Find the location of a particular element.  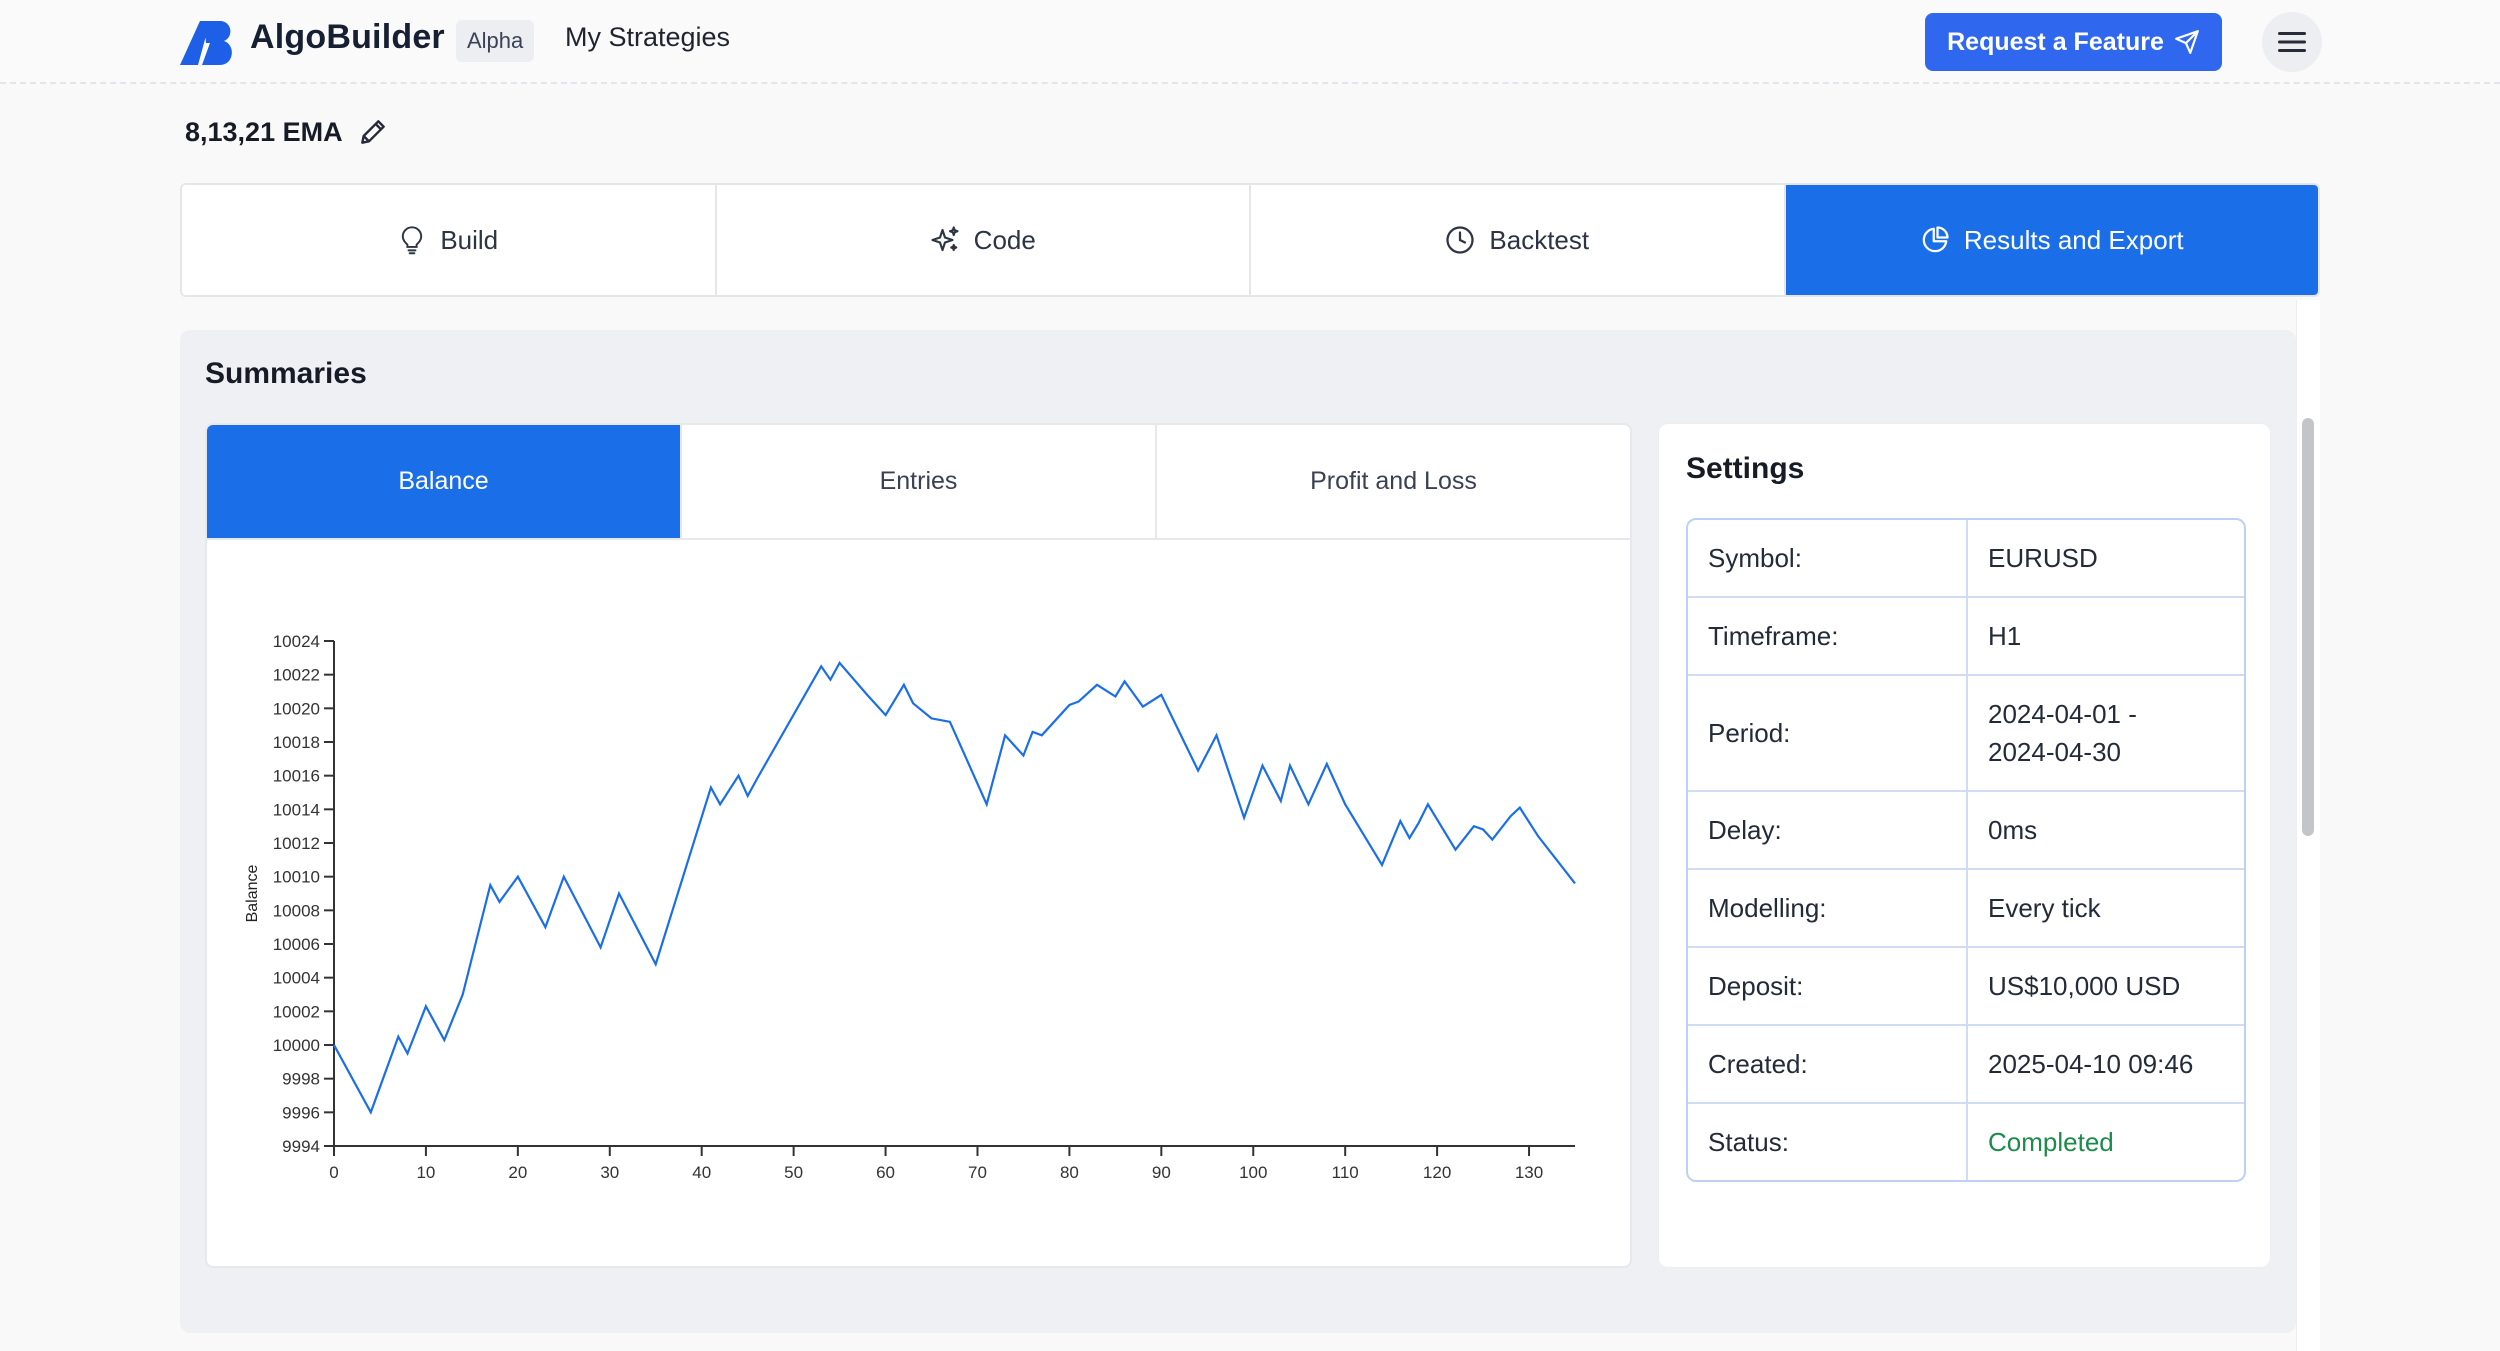

sparkles-icon is located at coordinates (945, 239).